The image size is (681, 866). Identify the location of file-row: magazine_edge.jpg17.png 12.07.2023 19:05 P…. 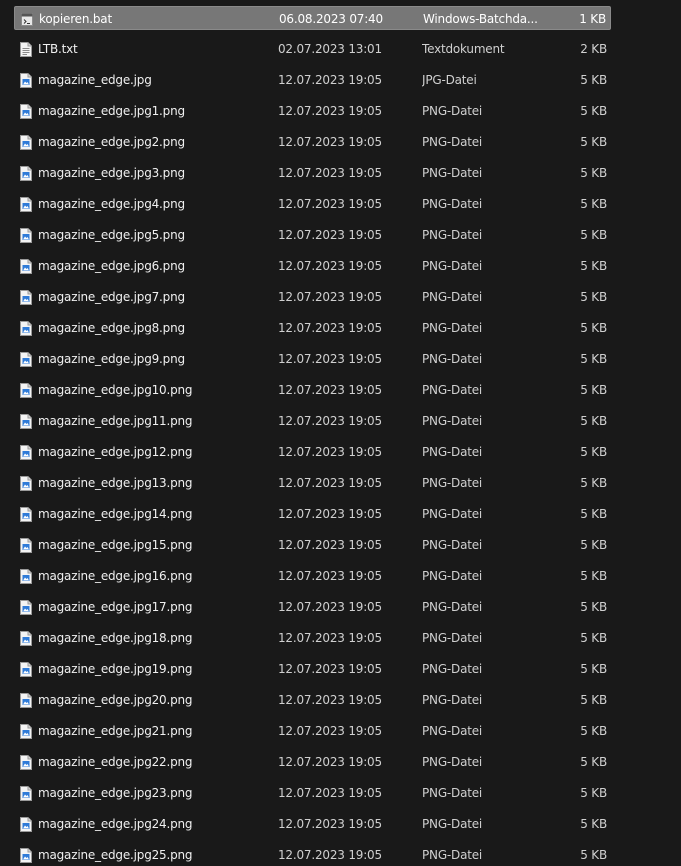
(312, 607).